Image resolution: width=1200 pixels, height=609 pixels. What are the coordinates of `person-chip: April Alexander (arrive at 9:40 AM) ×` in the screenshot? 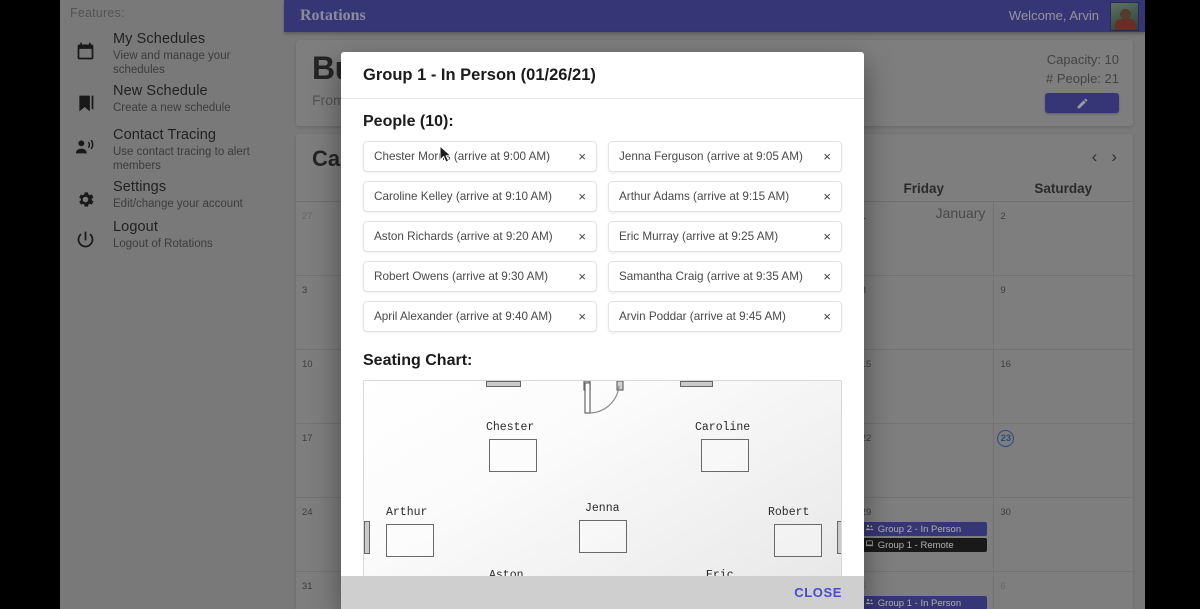 It's located at (480, 316).